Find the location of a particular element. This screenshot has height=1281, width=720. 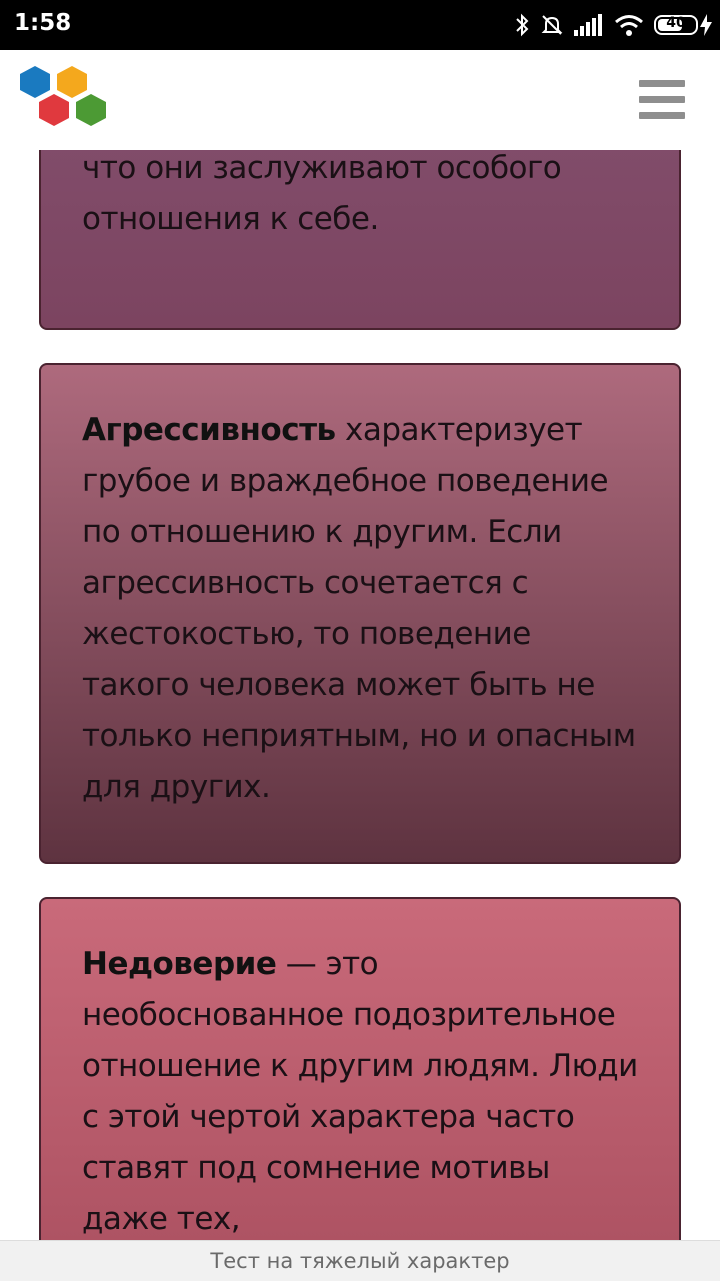

page-title-bar: Тест на тяжелый характер is located at coordinates (360, 1260).